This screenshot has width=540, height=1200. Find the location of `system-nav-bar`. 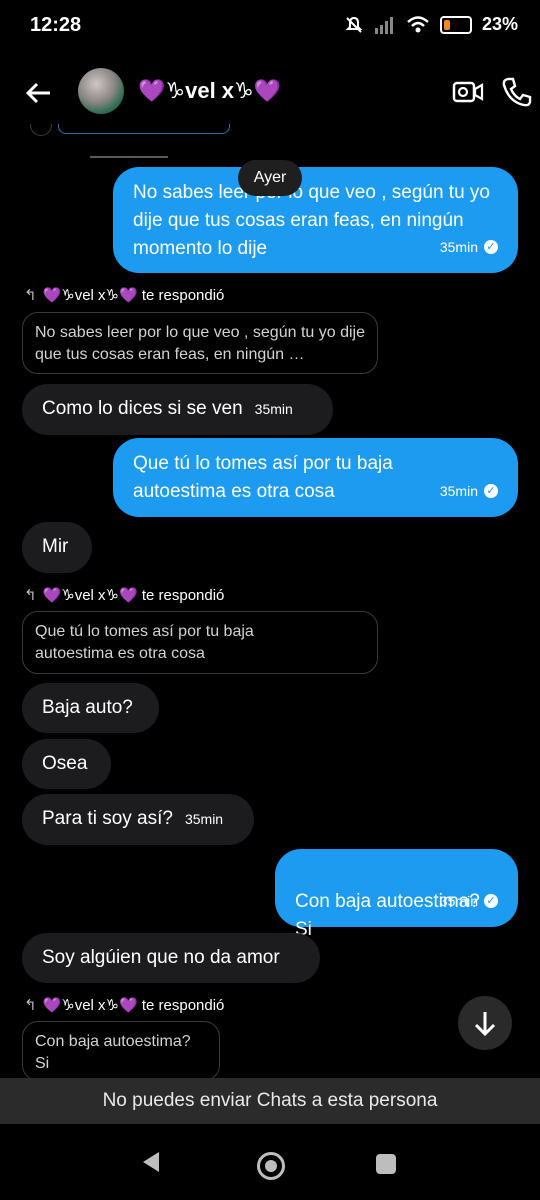

system-nav-bar is located at coordinates (270, 1162).